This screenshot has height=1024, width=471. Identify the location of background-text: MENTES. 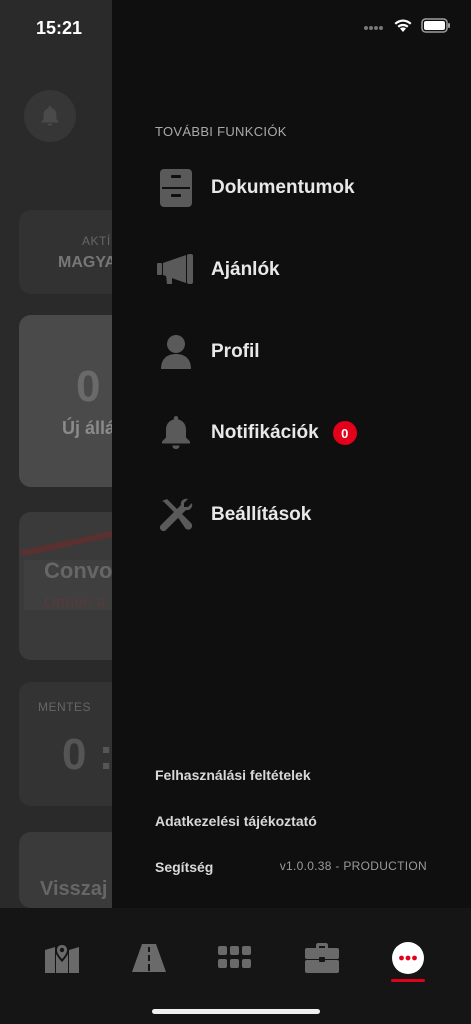
(65, 707).